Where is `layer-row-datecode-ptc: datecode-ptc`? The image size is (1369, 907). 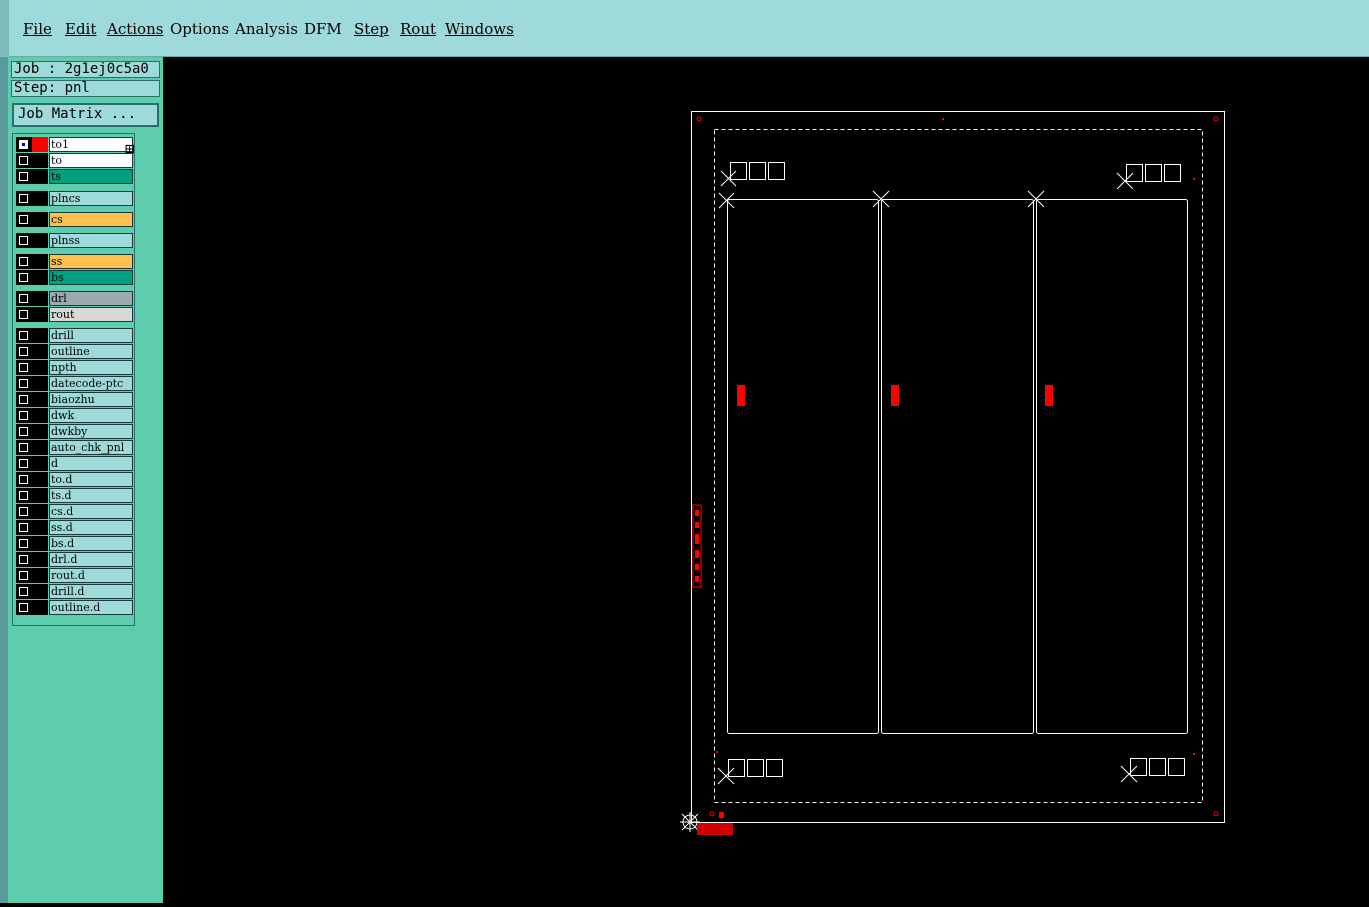 layer-row-datecode-ptc: datecode-ptc is located at coordinates (74, 383).